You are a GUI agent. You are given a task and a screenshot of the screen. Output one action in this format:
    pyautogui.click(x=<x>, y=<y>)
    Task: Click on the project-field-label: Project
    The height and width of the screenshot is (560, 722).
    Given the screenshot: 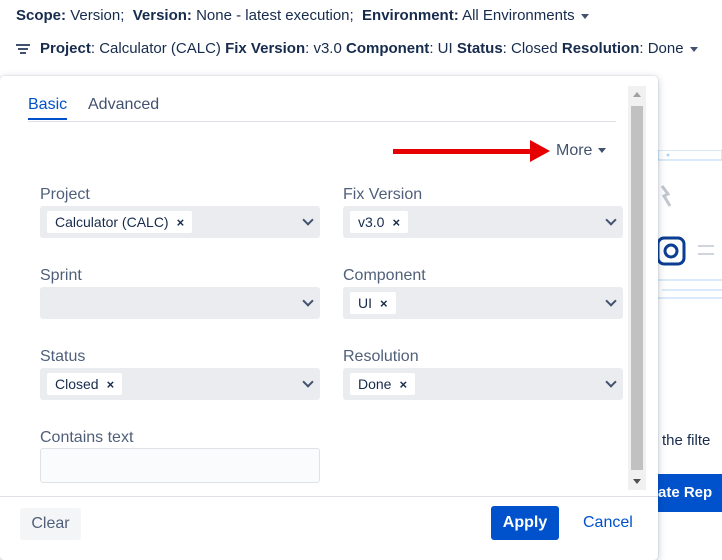 What is the action you would take?
    pyautogui.click(x=65, y=194)
    